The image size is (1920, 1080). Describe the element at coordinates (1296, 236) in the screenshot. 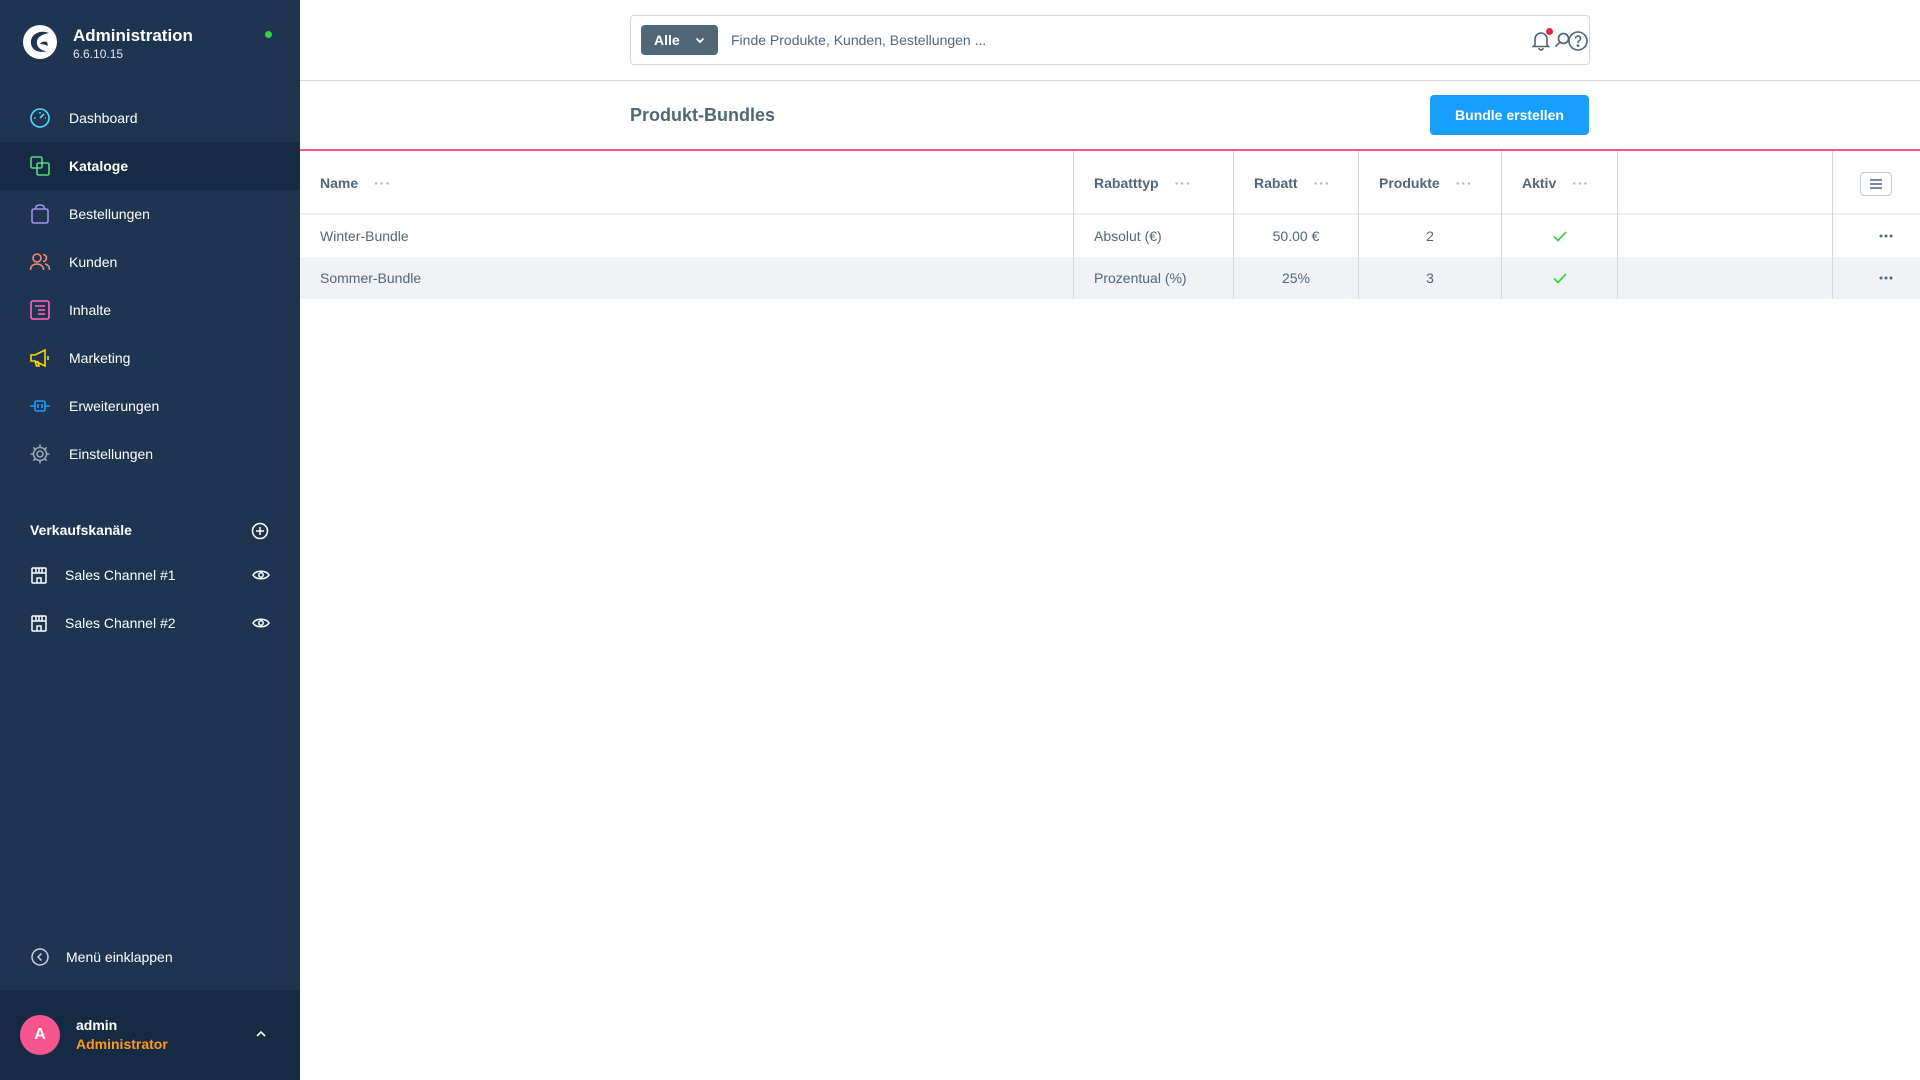

I see `cell-discount: 50.00 €` at that location.